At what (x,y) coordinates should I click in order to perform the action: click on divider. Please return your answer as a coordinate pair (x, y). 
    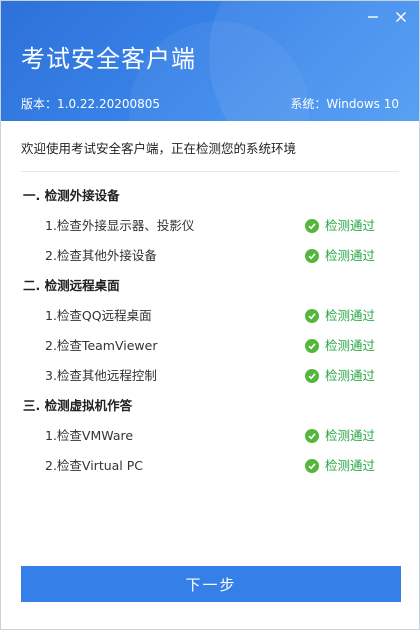
    Looking at the image, I should click on (210, 171).